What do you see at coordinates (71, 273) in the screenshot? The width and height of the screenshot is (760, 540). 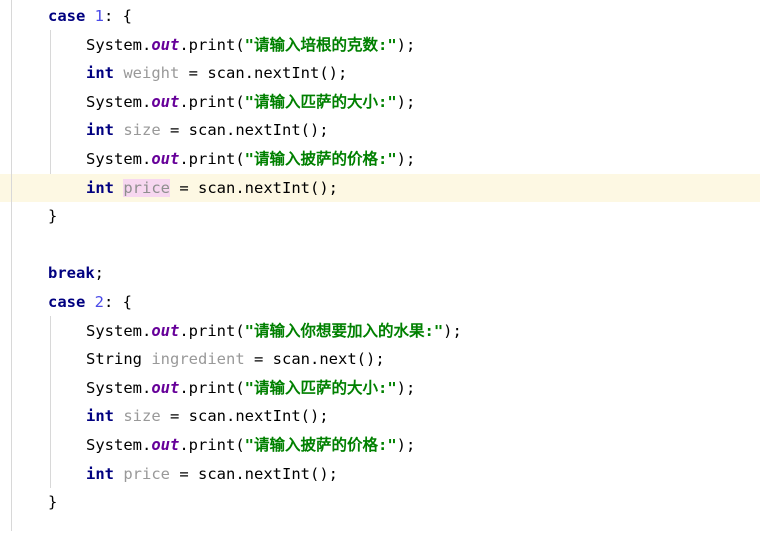 I see `code-token-kw: break` at bounding box center [71, 273].